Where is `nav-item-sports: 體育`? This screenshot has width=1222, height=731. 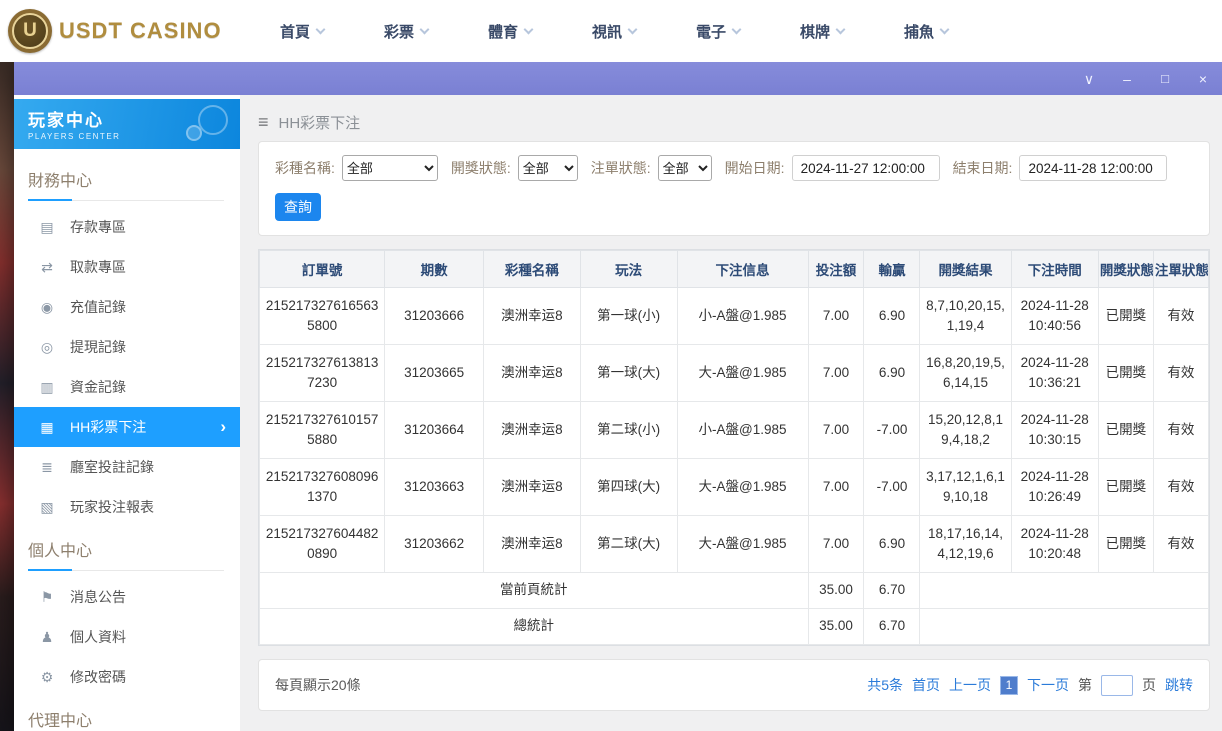
nav-item-sports: 體育 is located at coordinates (510, 31).